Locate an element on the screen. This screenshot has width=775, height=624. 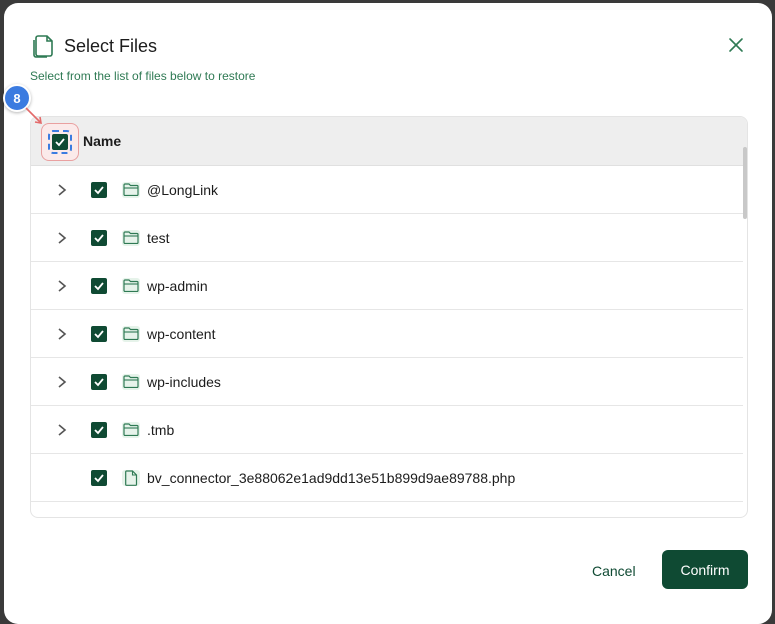
step-arrow-icon is located at coordinates (33, 115).